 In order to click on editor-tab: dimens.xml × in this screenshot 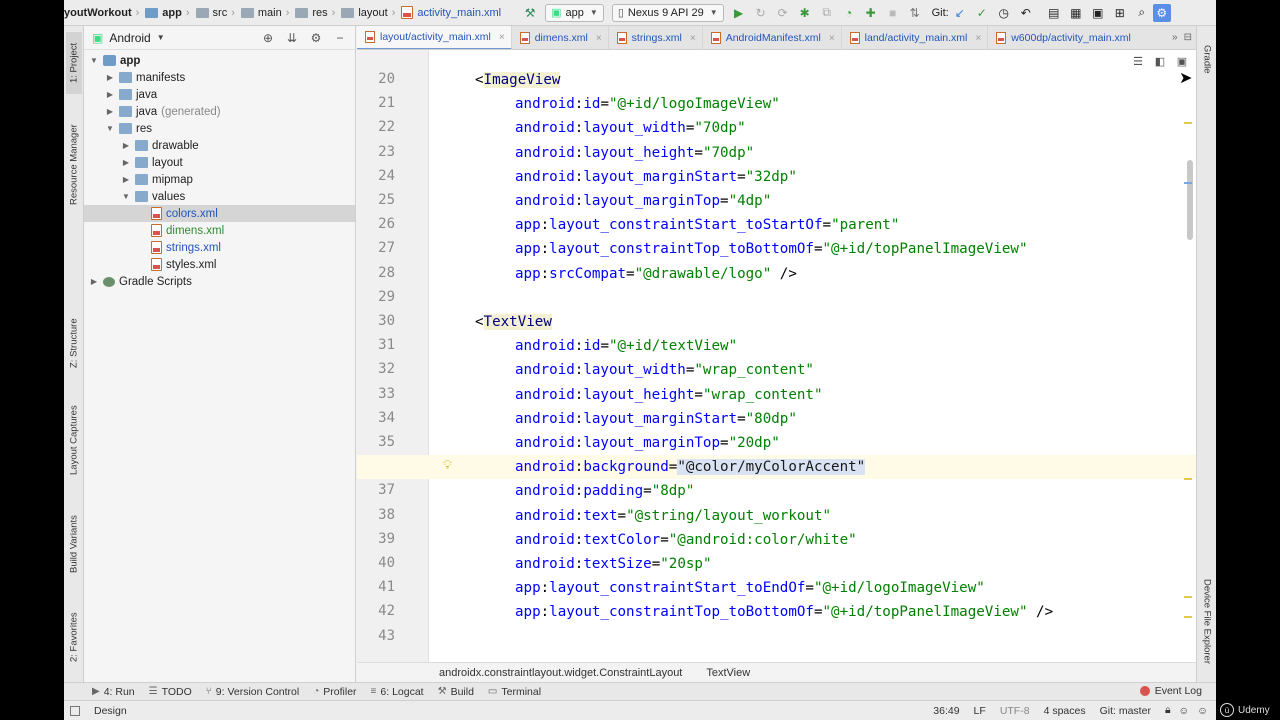, I will do `click(560, 37)`.